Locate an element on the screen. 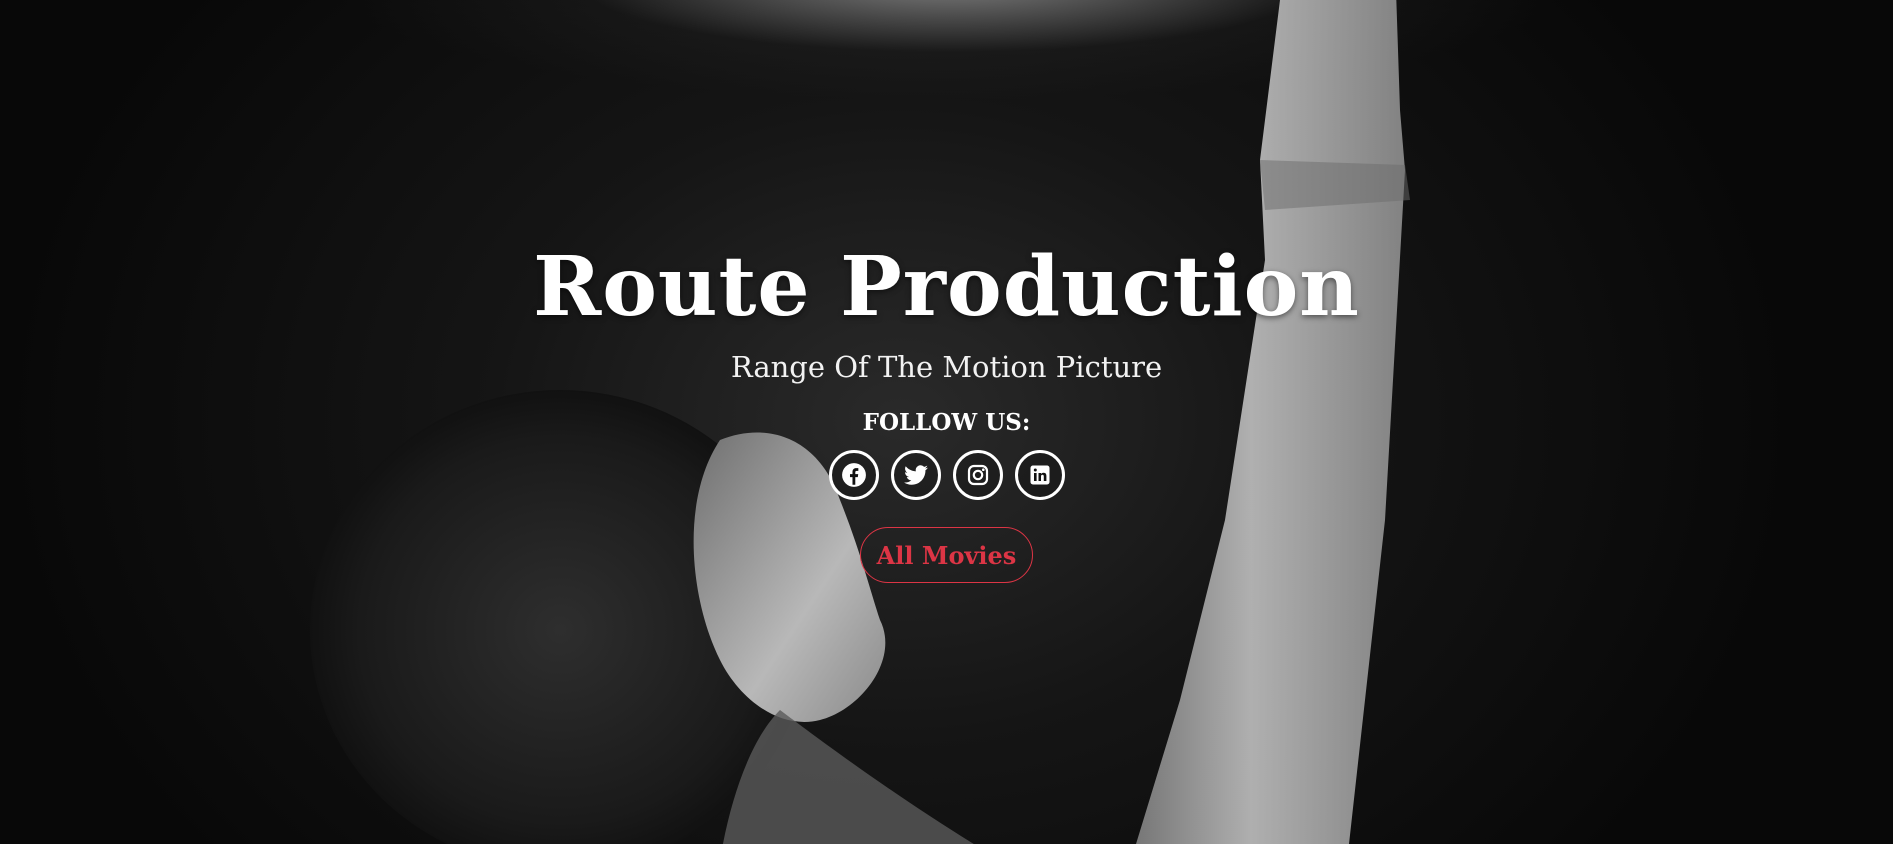  follow-us-label: FOLLOW US: is located at coordinates (946, 422).